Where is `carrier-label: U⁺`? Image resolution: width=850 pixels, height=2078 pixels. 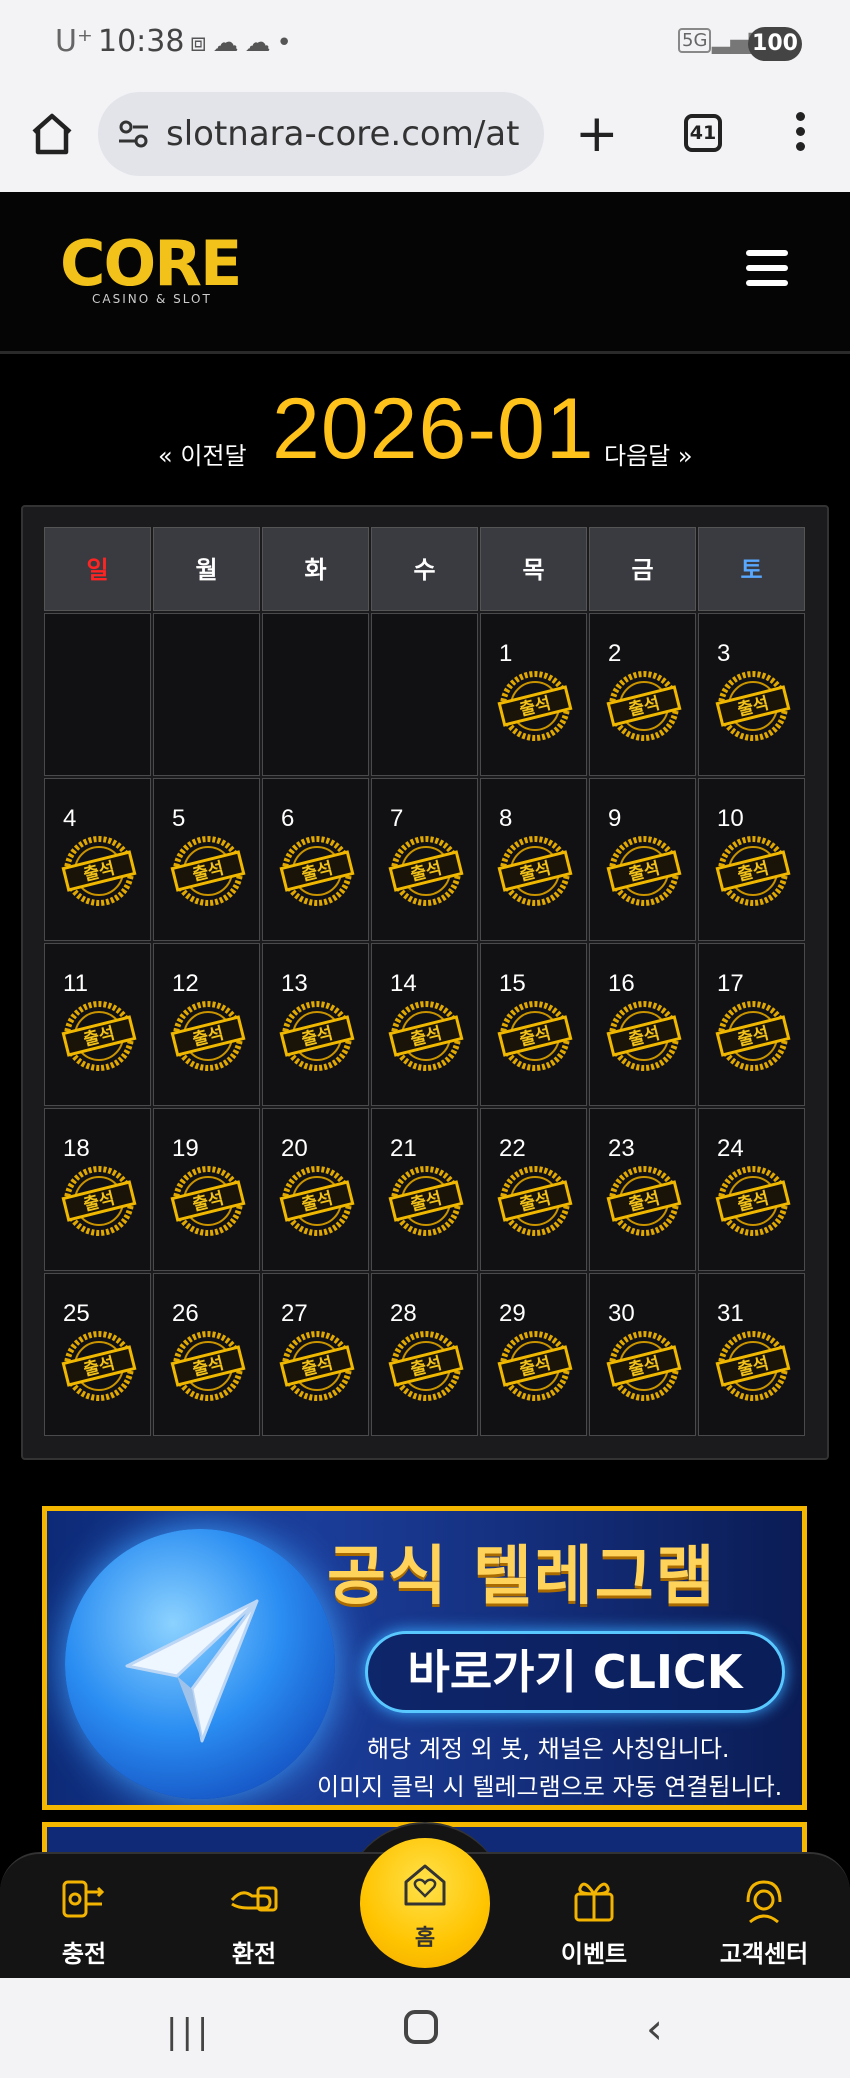 carrier-label: U⁺ is located at coordinates (74, 41).